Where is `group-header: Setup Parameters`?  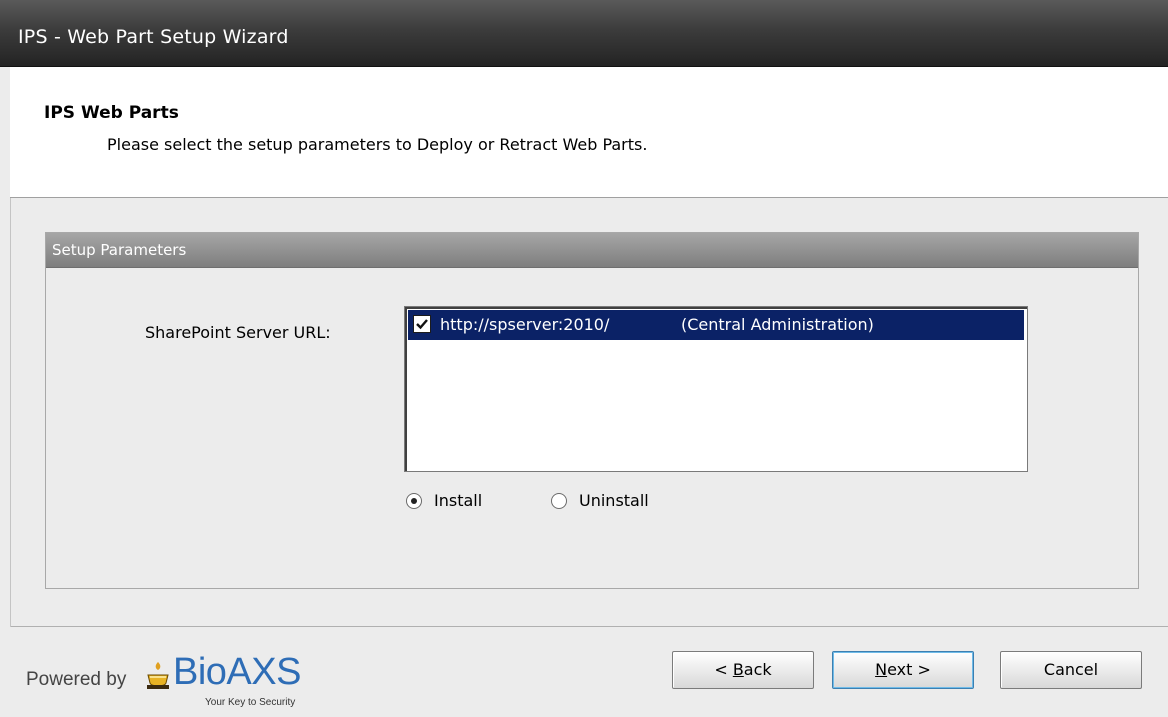 group-header: Setup Parameters is located at coordinates (592, 250).